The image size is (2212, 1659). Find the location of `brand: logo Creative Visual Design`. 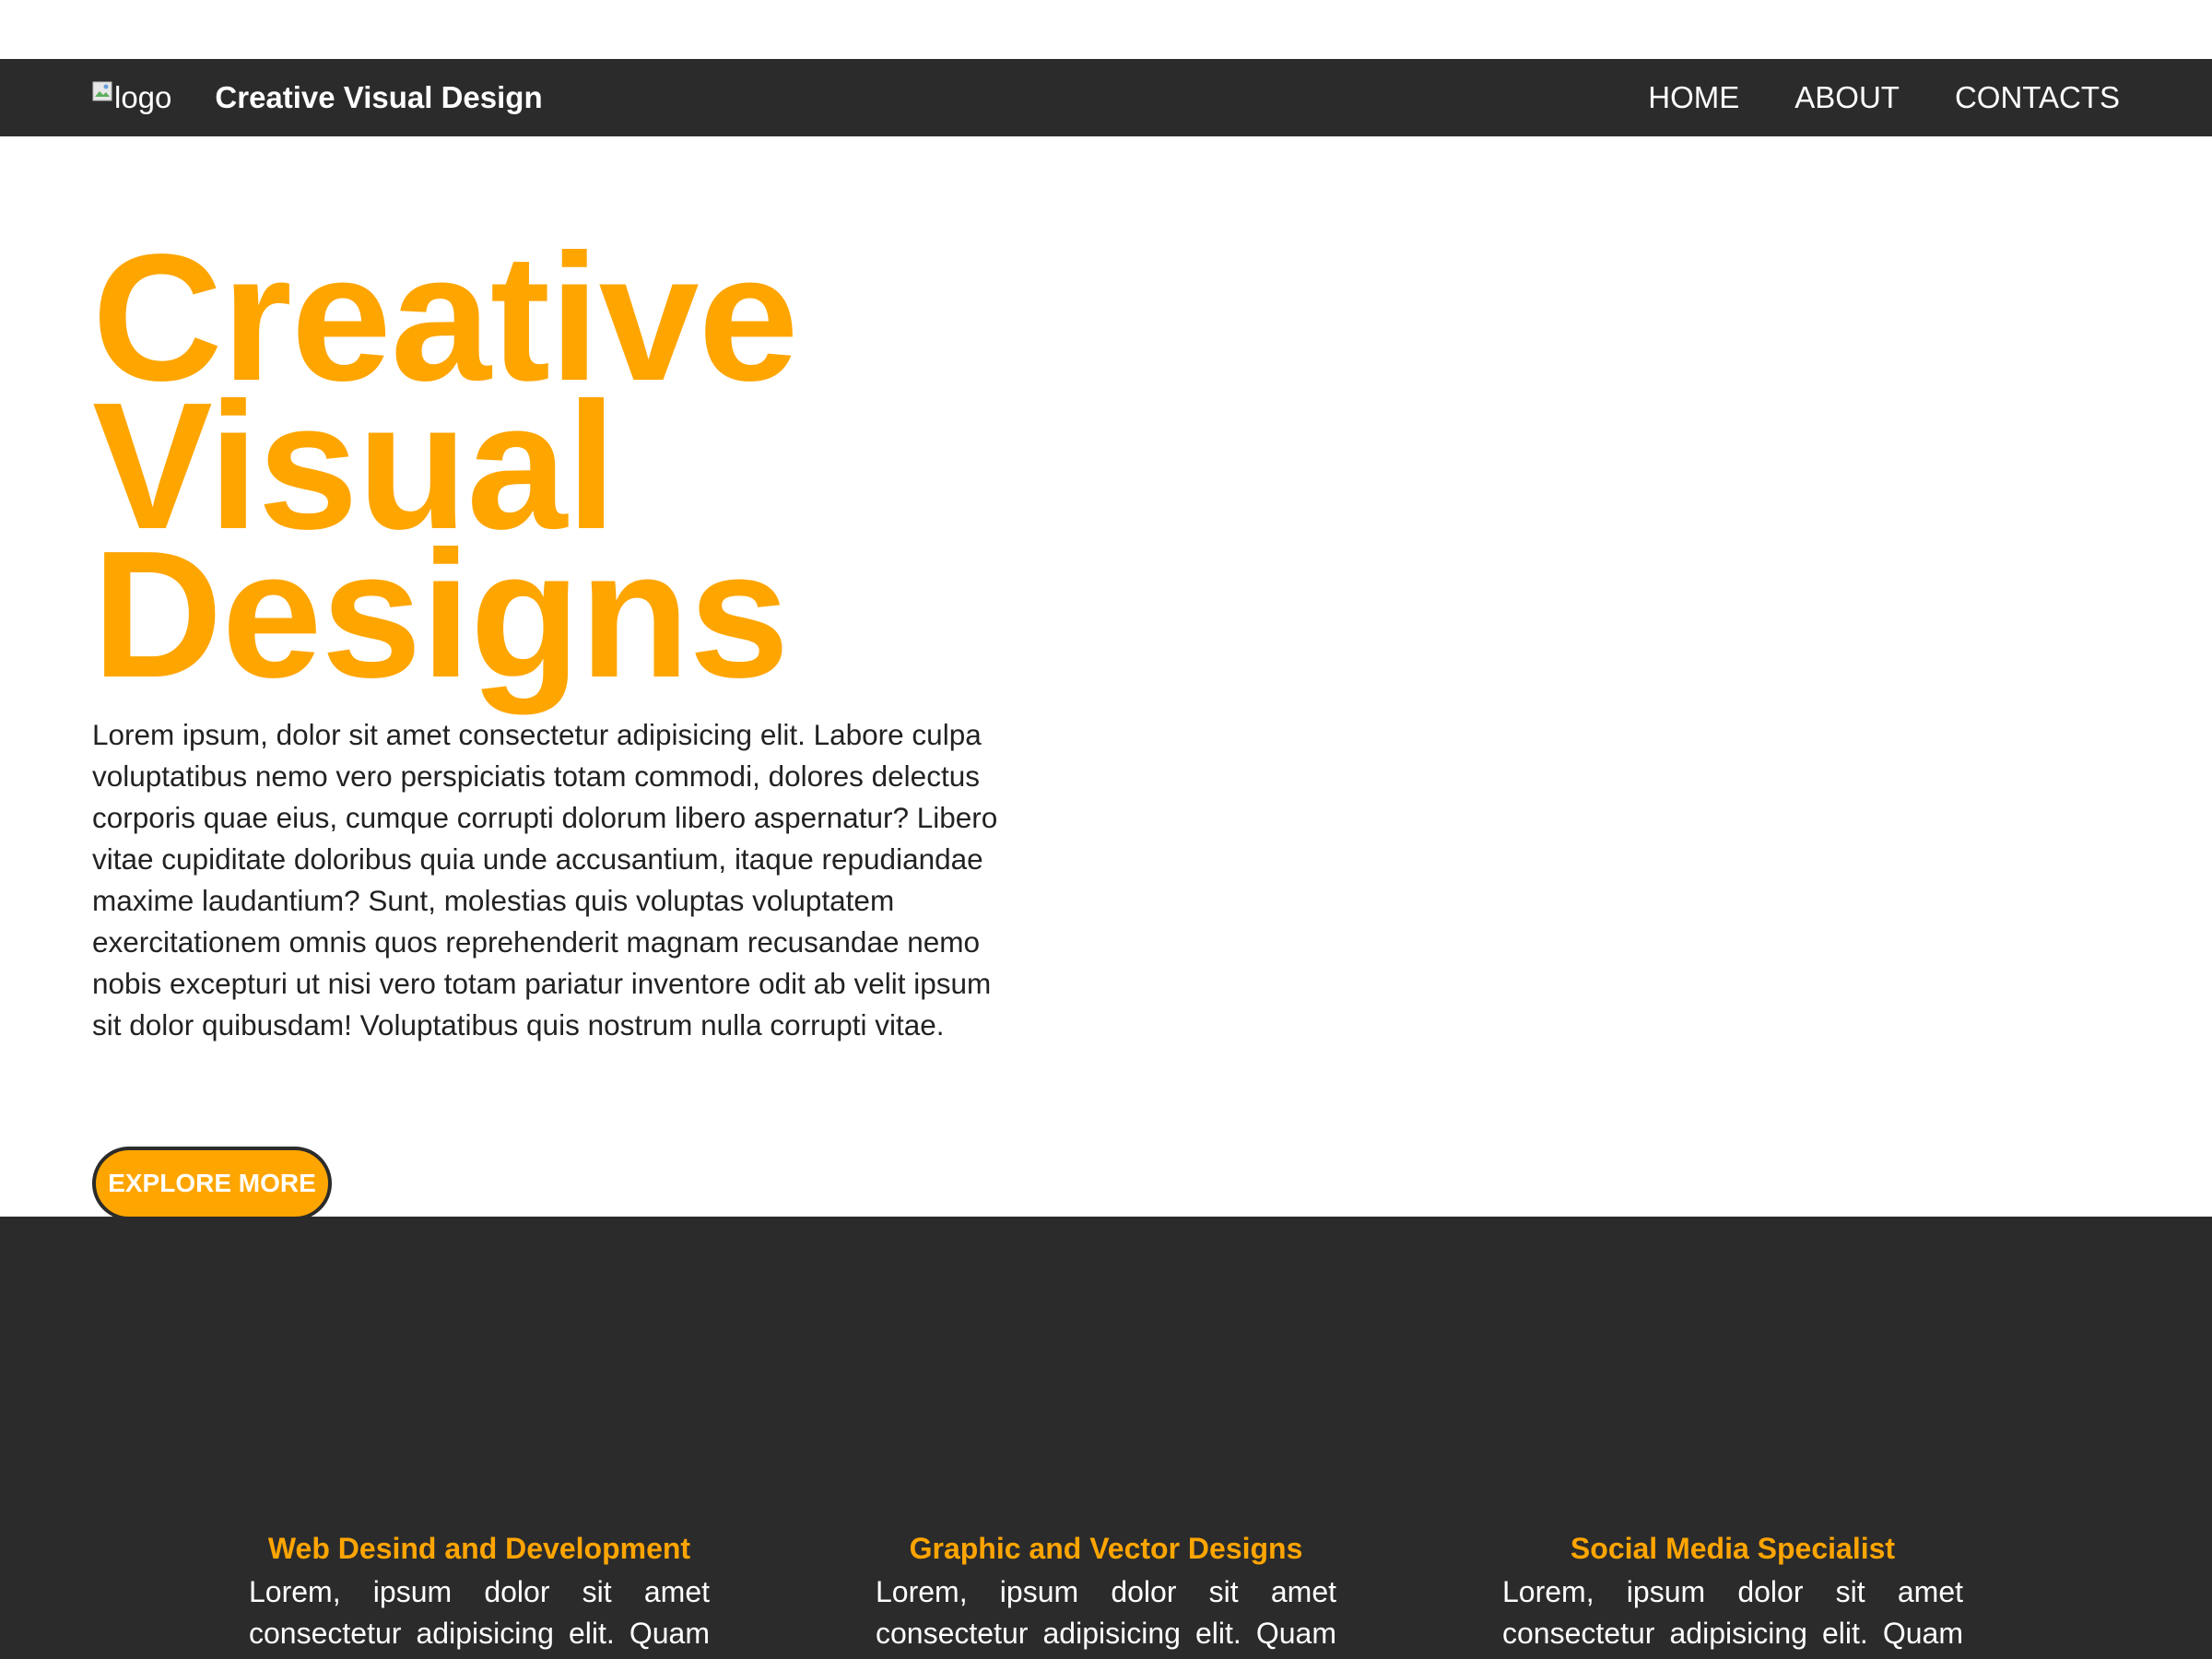

brand: logo Creative Visual Design is located at coordinates (317, 97).